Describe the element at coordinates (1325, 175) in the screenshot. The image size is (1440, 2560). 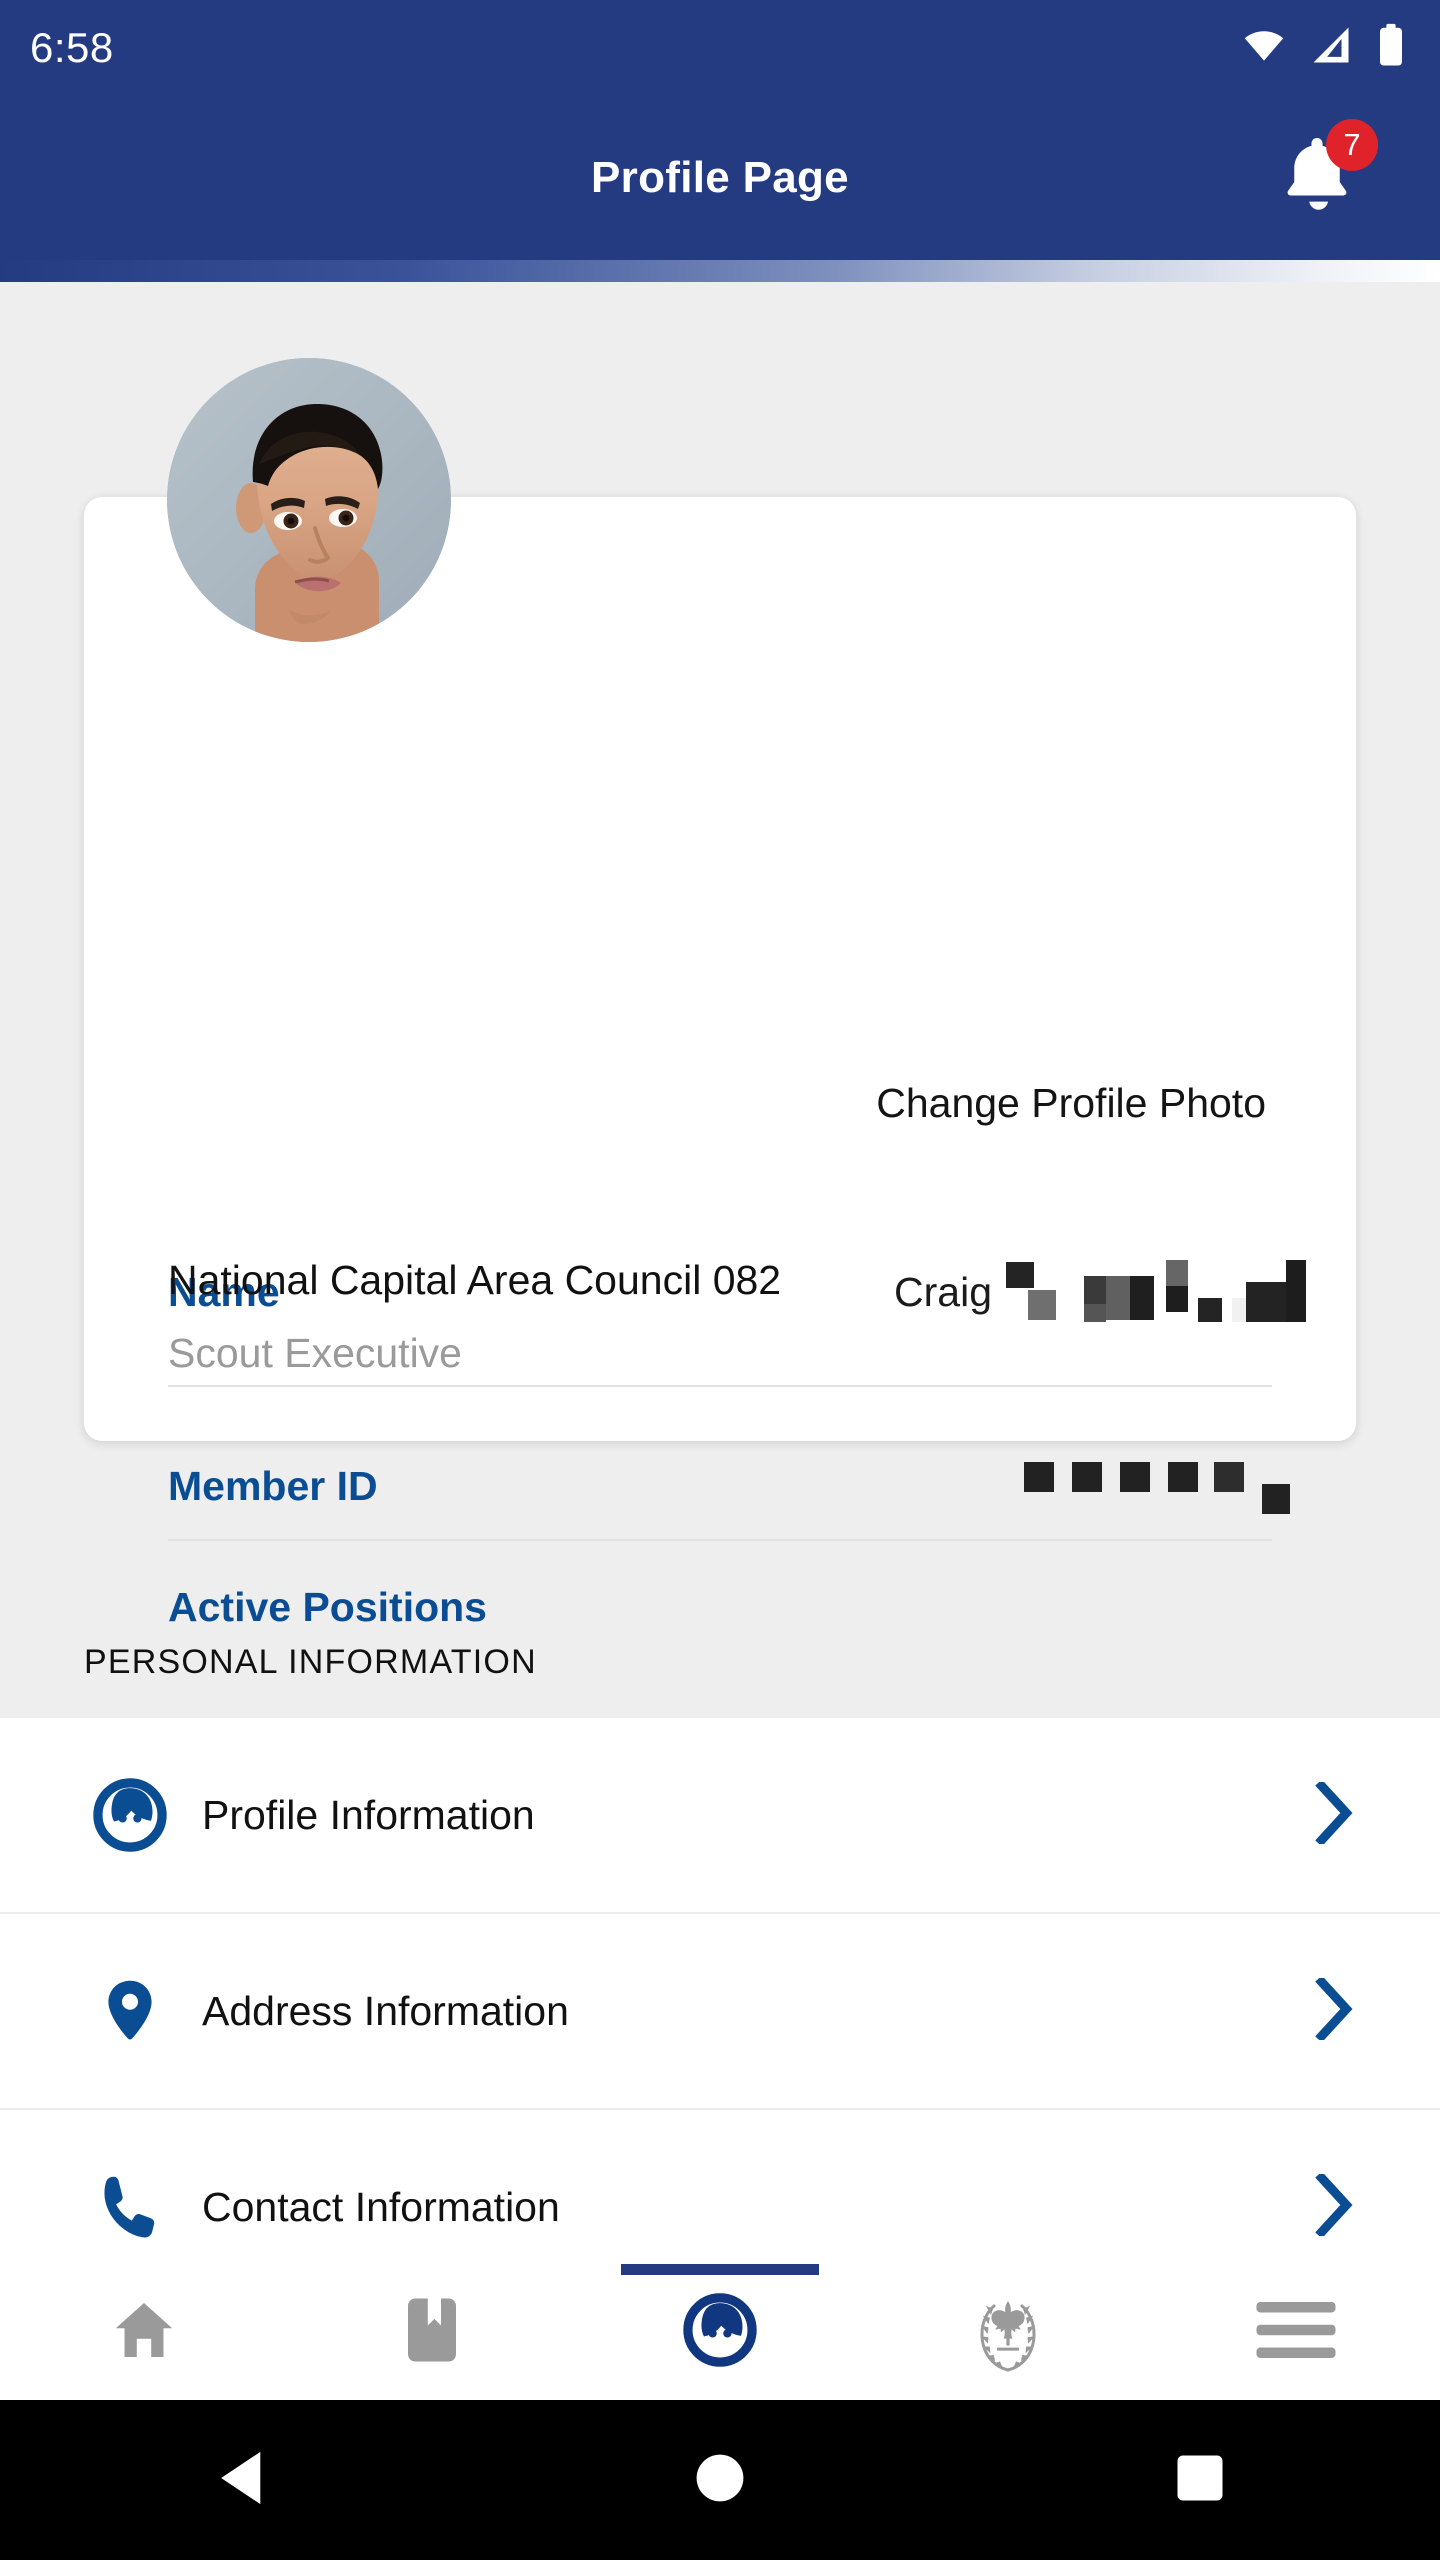
I see `notifications-button: 7` at that location.